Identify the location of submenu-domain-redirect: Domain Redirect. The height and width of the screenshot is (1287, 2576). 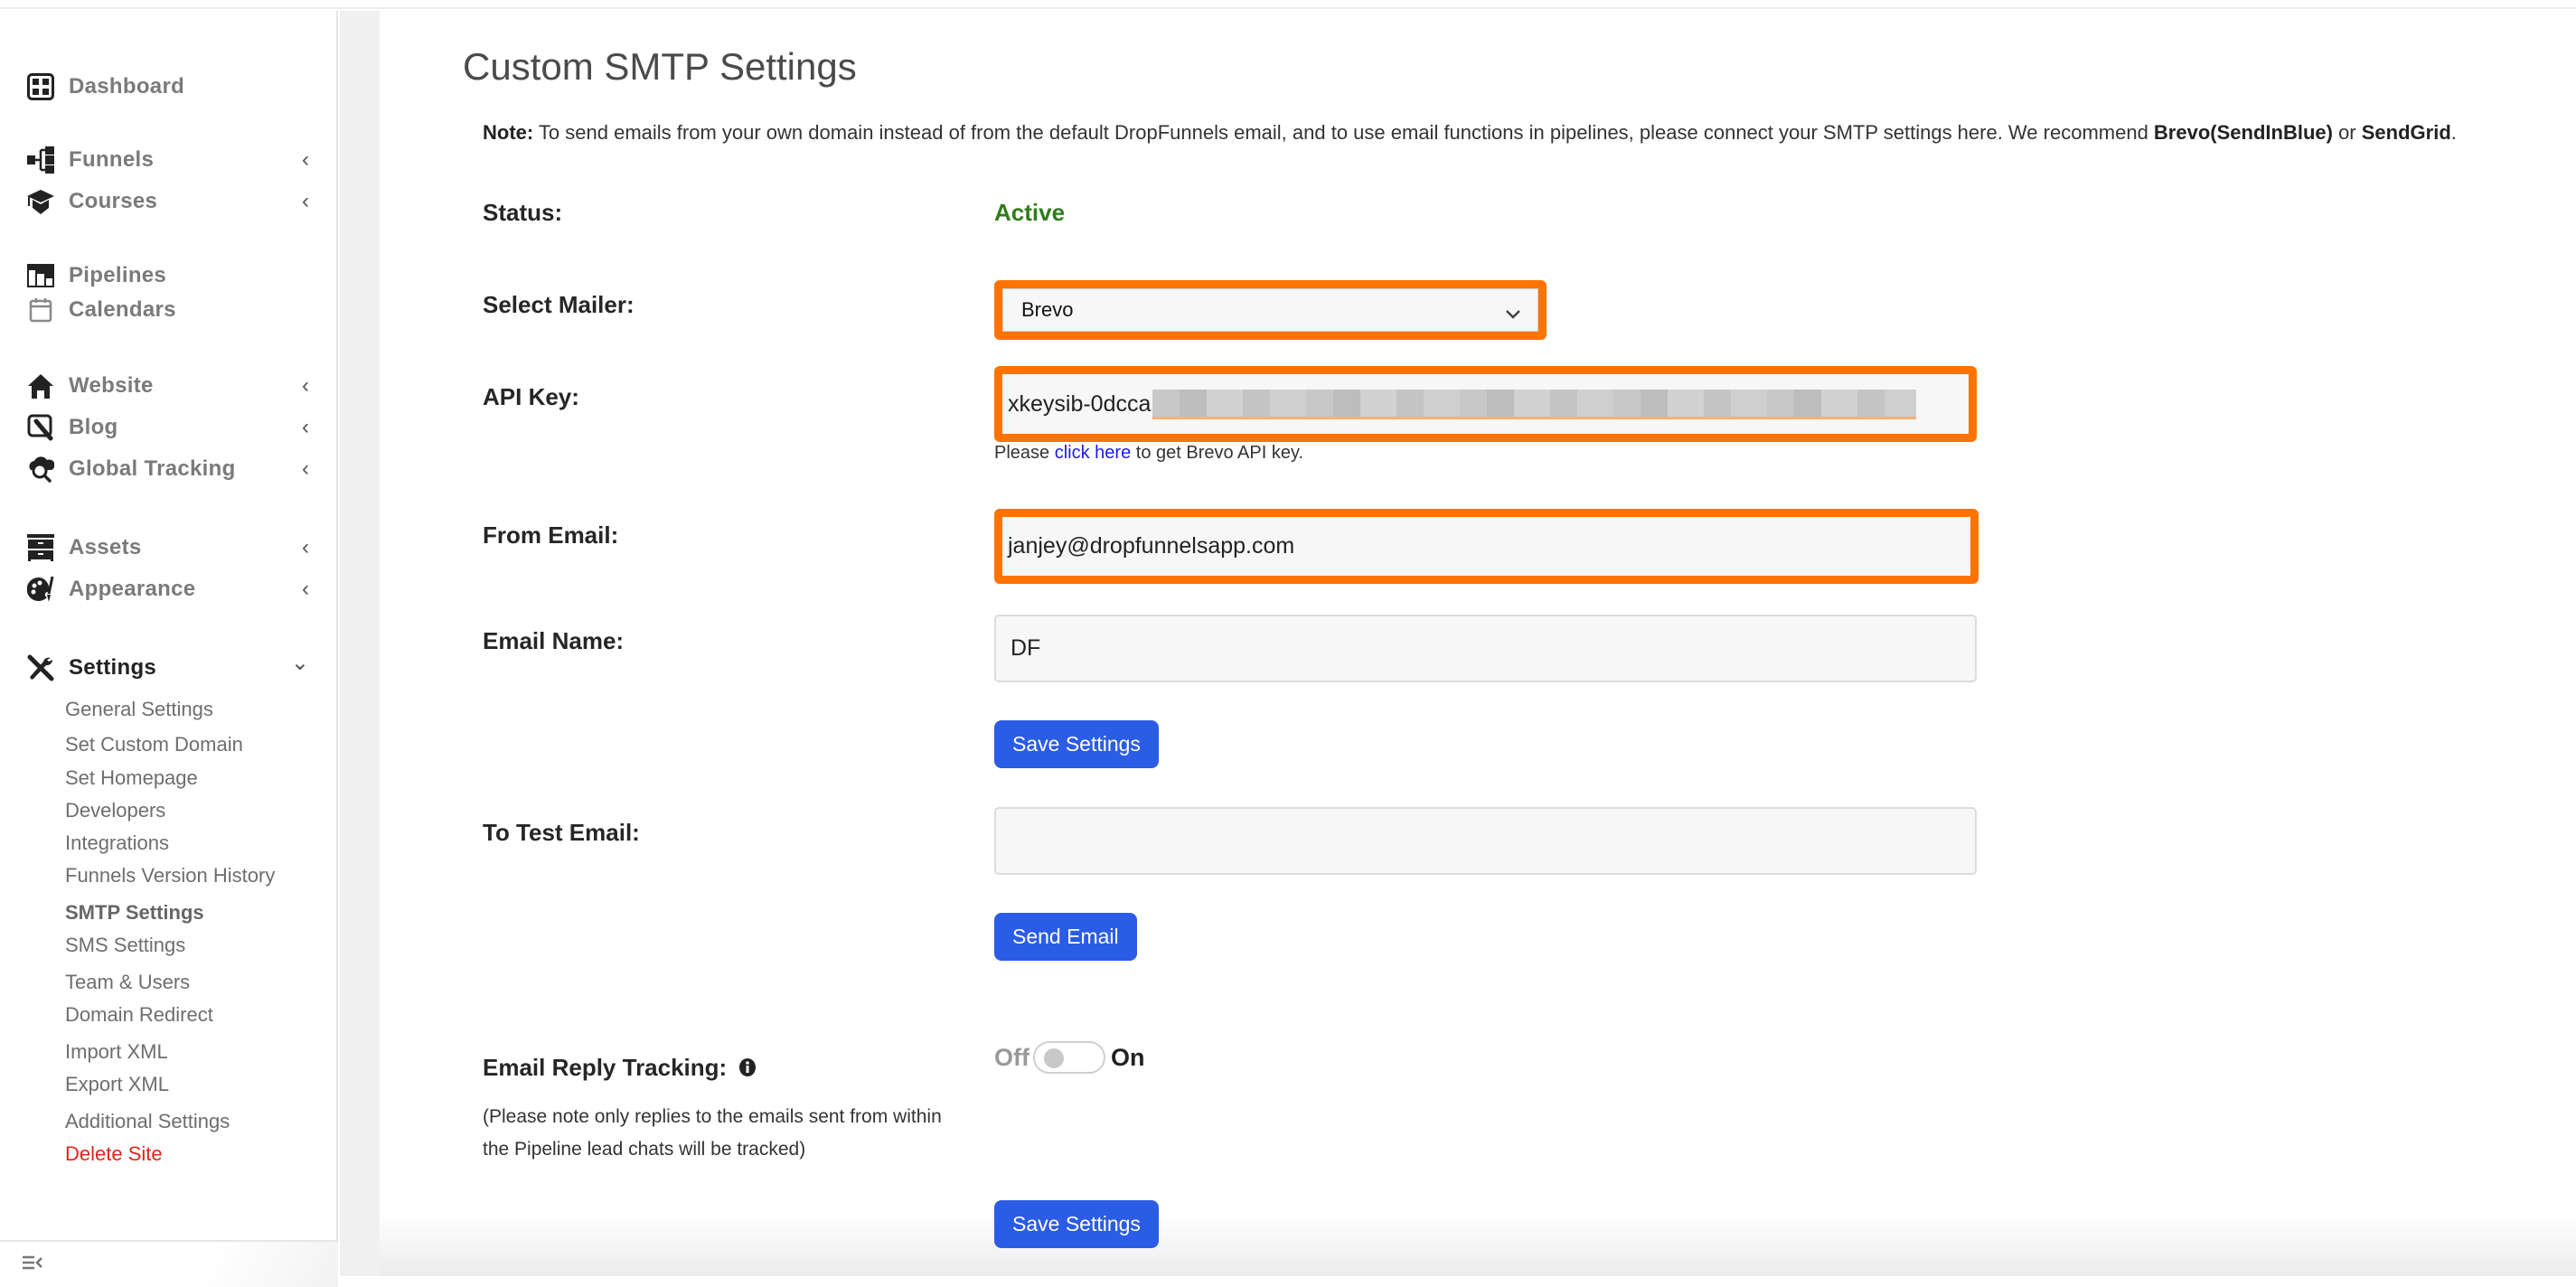
(139, 1015).